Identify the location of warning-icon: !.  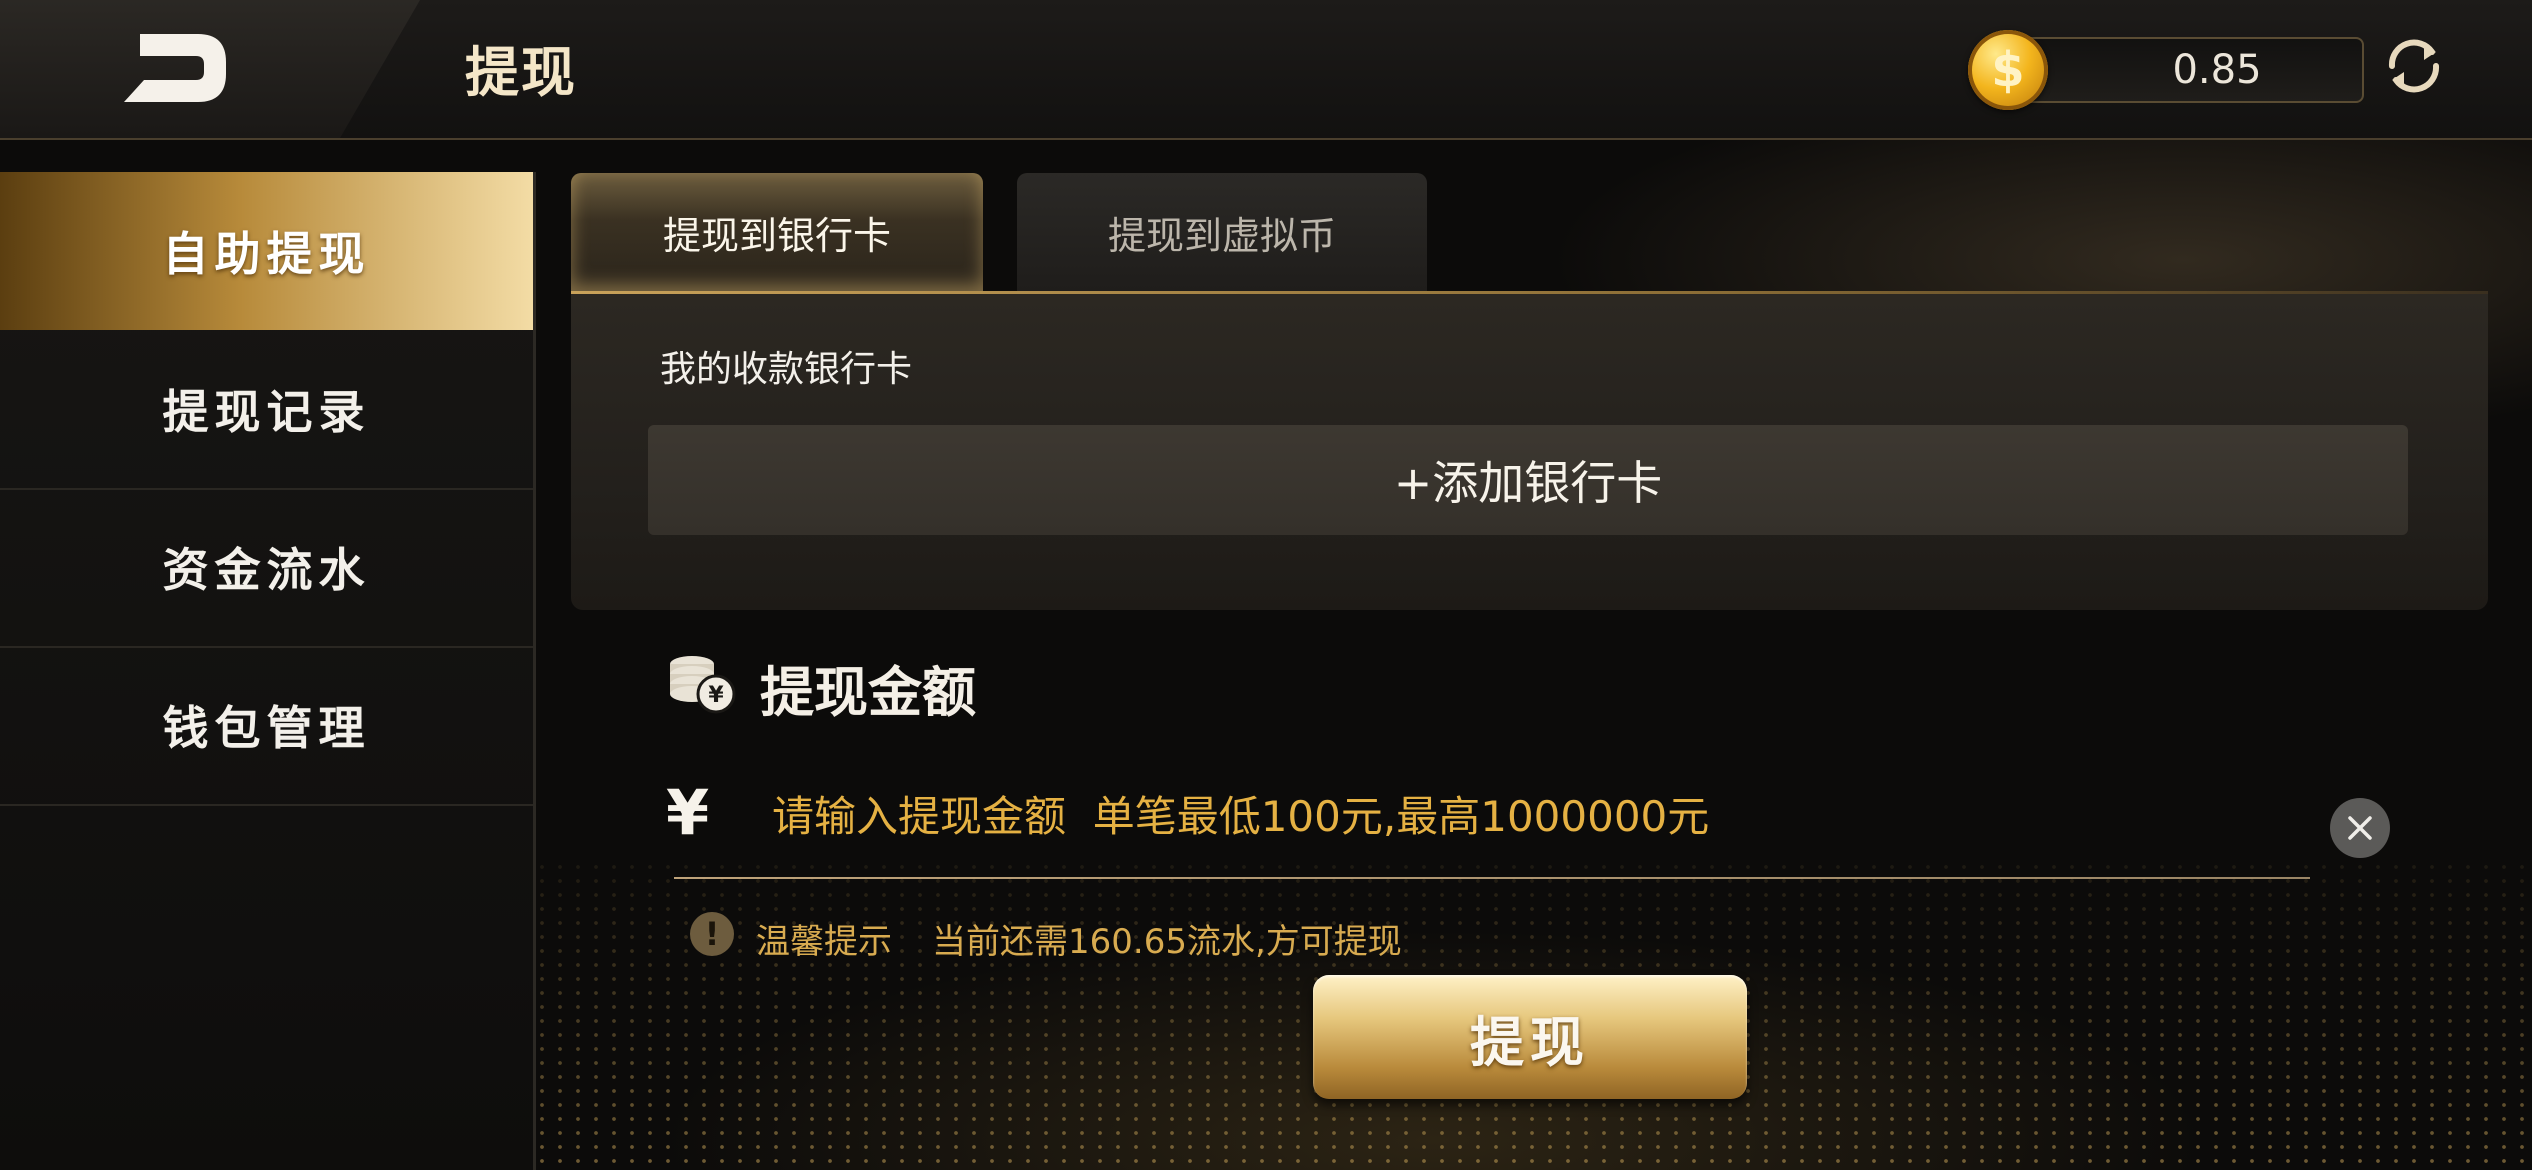
(712, 934).